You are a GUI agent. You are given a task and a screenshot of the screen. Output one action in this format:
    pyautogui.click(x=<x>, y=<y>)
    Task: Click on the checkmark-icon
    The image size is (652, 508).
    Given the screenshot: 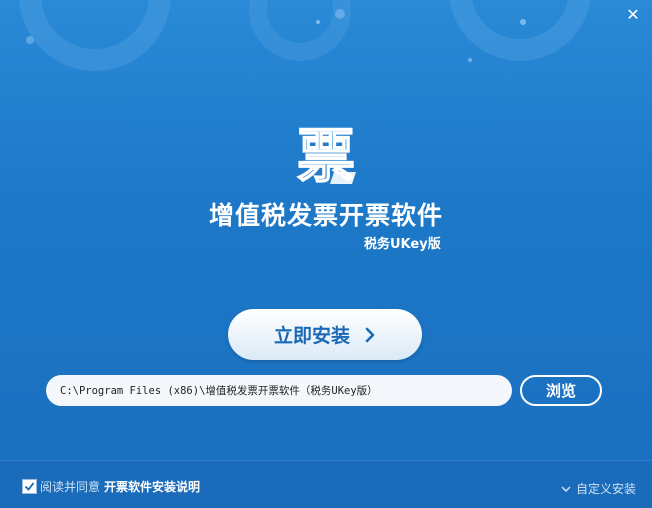 What is the action you would take?
    pyautogui.click(x=29, y=486)
    